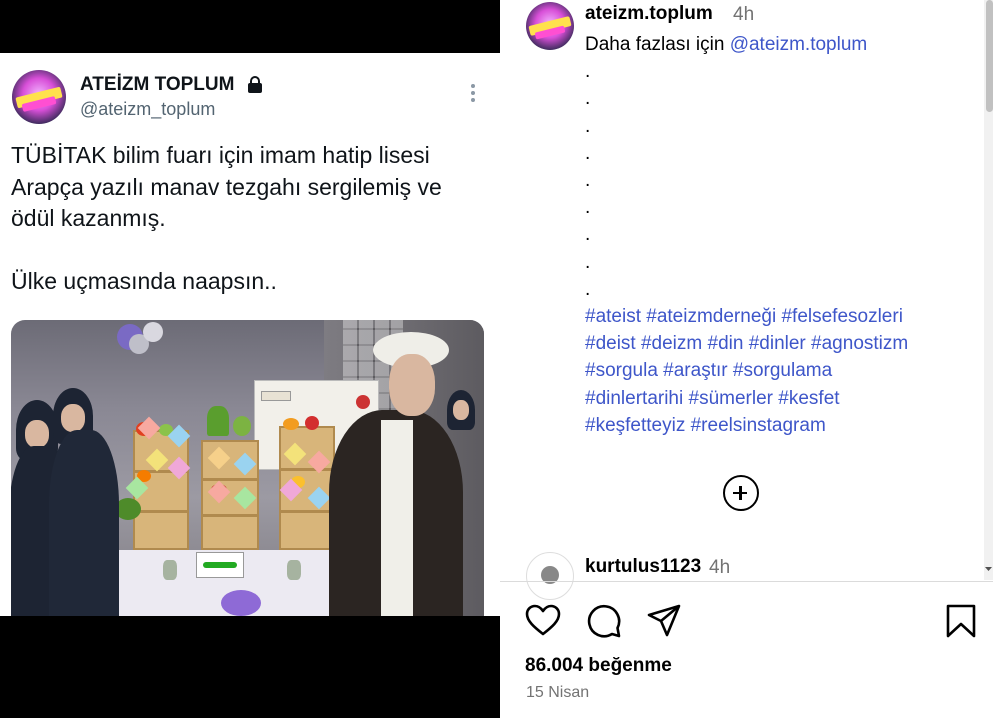 Image resolution: width=993 pixels, height=718 pixels. Describe the element at coordinates (758, 425) in the screenshot. I see `hashtag-link: #reelsinstagram` at that location.